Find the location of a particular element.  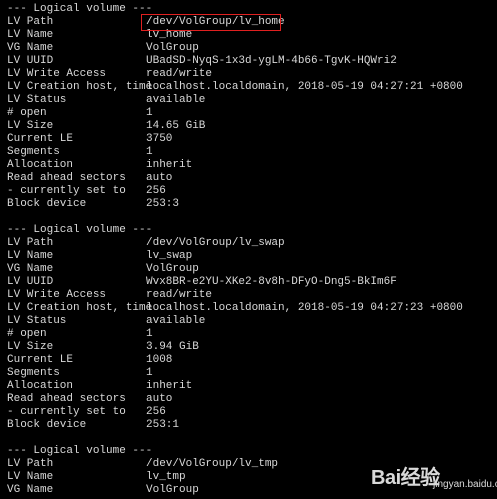

watermark-text: Bai经验 is located at coordinates (405, 478).